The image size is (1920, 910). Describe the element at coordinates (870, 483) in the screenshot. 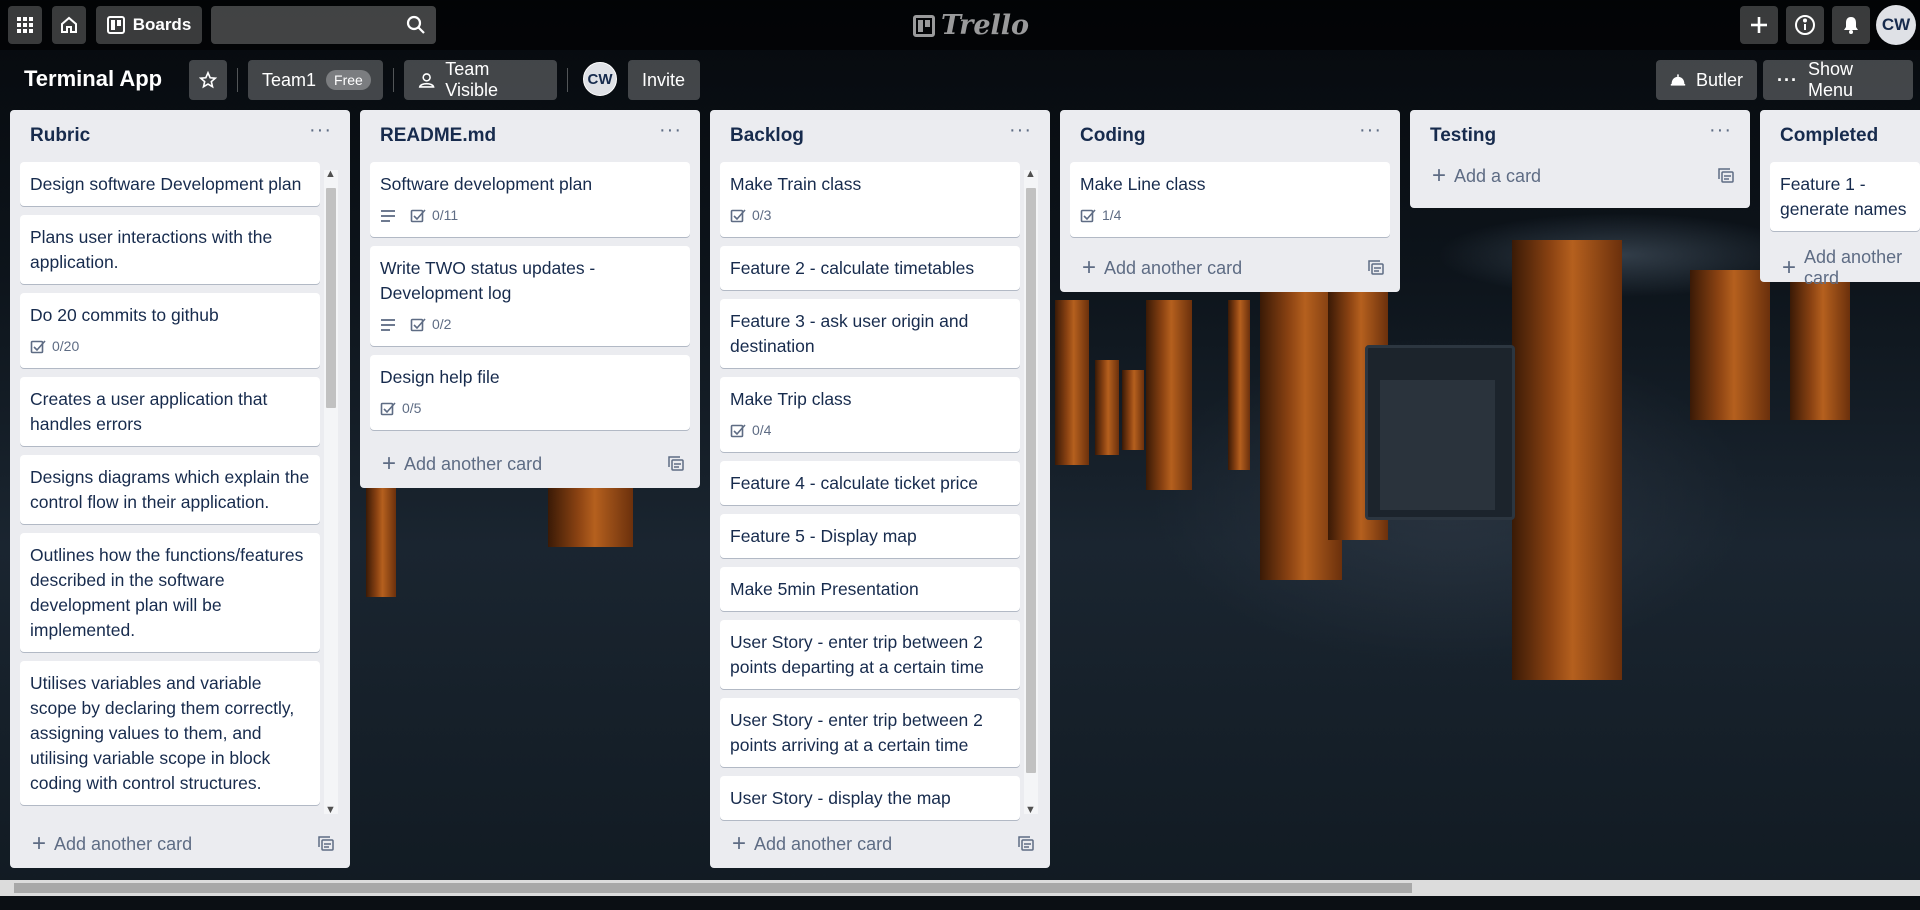

I see `card: Feature 4 - calculate ticket price` at that location.